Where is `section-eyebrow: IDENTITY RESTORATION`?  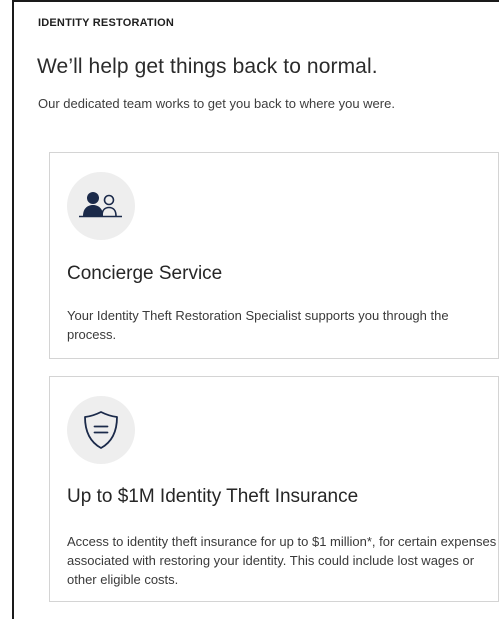 section-eyebrow: IDENTITY RESTORATION is located at coordinates (106, 23).